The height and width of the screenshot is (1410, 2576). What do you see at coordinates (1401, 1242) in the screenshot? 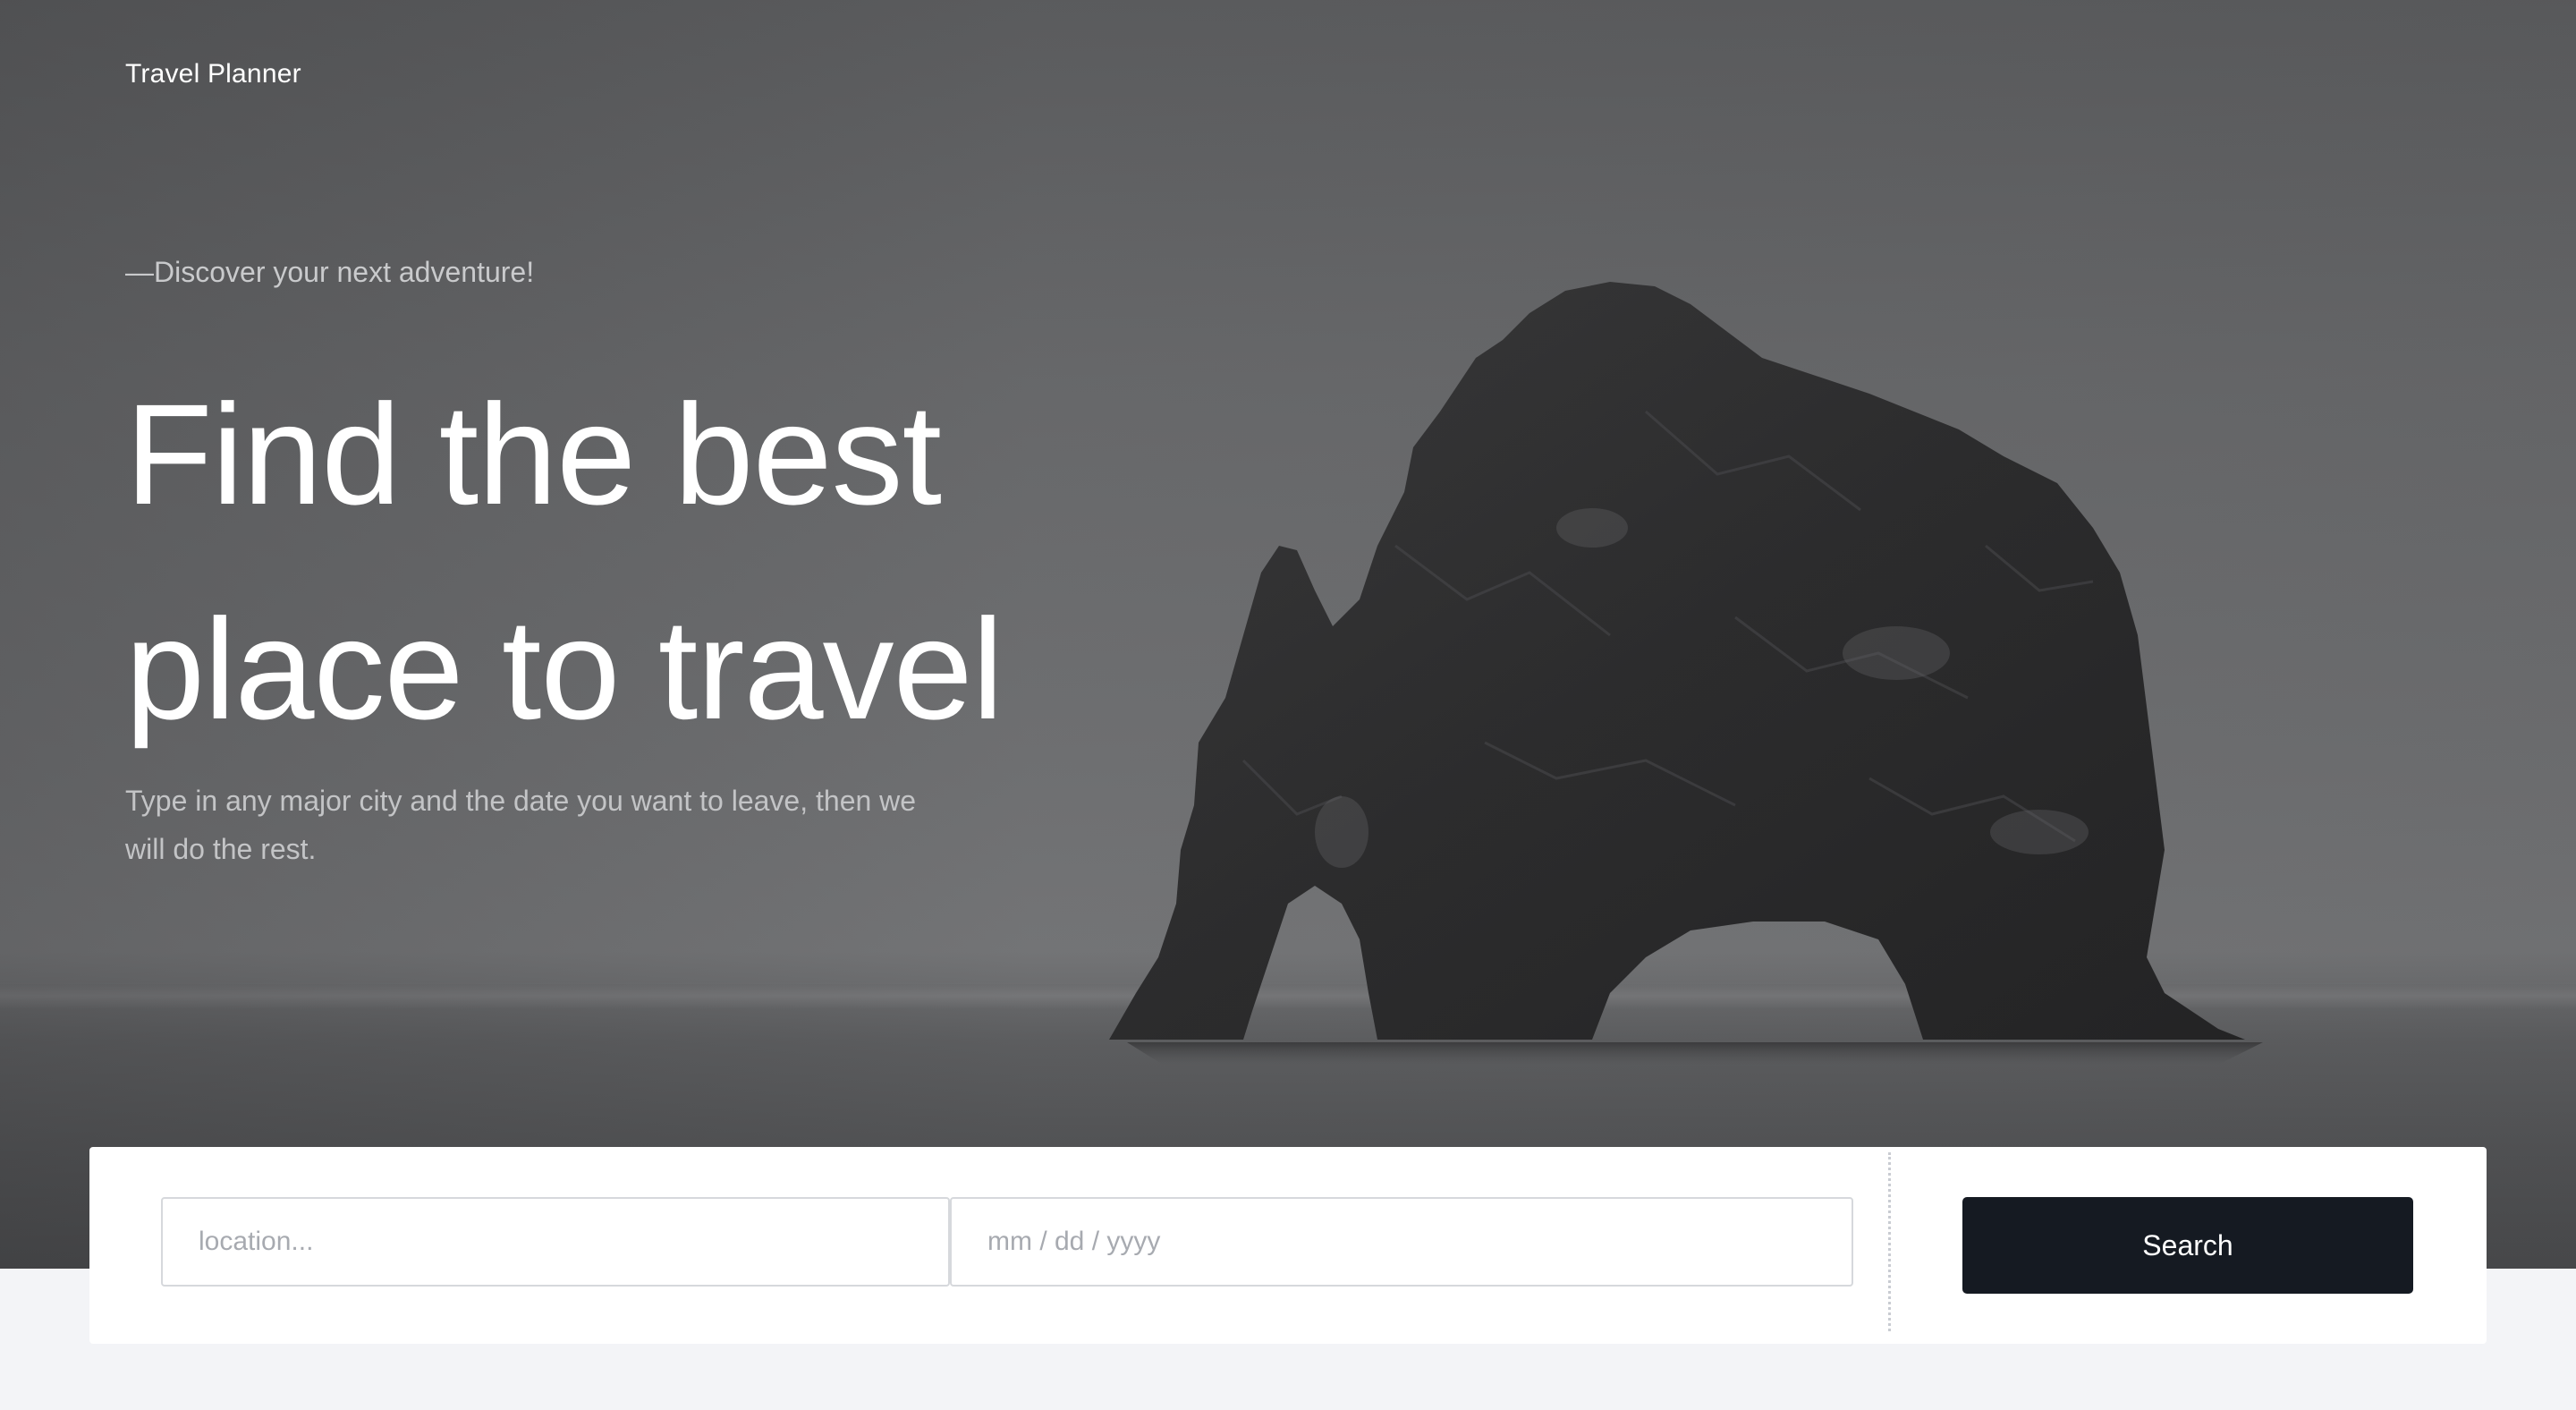
I see `date-input` at bounding box center [1401, 1242].